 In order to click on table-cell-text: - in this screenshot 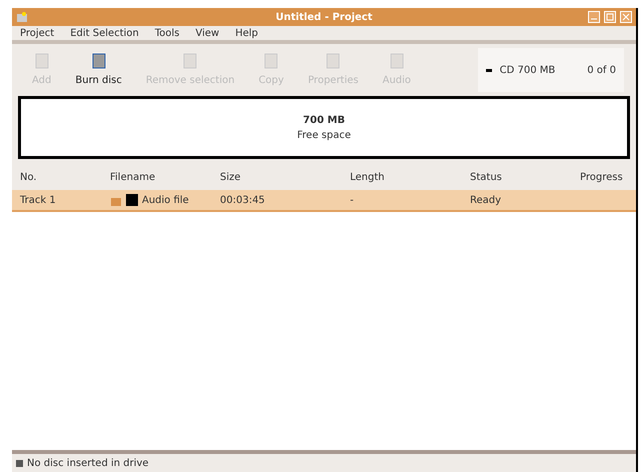, I will do `click(352, 201)`.